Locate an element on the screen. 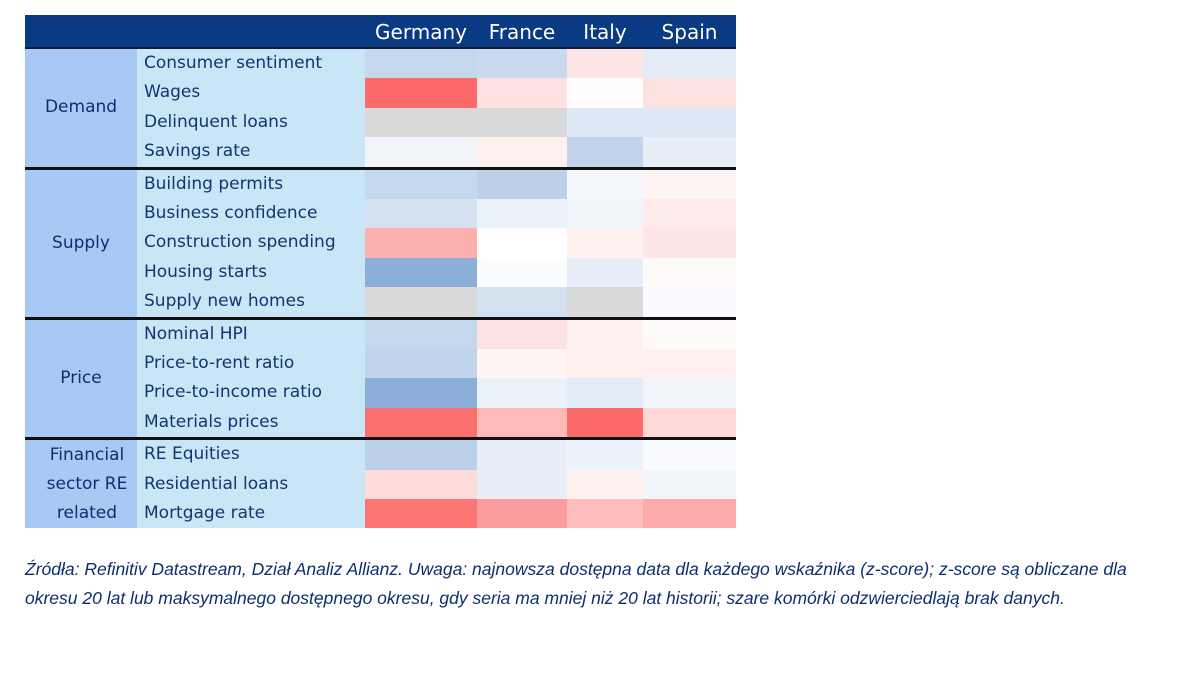  row-label: Consumer sentiment is located at coordinates (251, 64).